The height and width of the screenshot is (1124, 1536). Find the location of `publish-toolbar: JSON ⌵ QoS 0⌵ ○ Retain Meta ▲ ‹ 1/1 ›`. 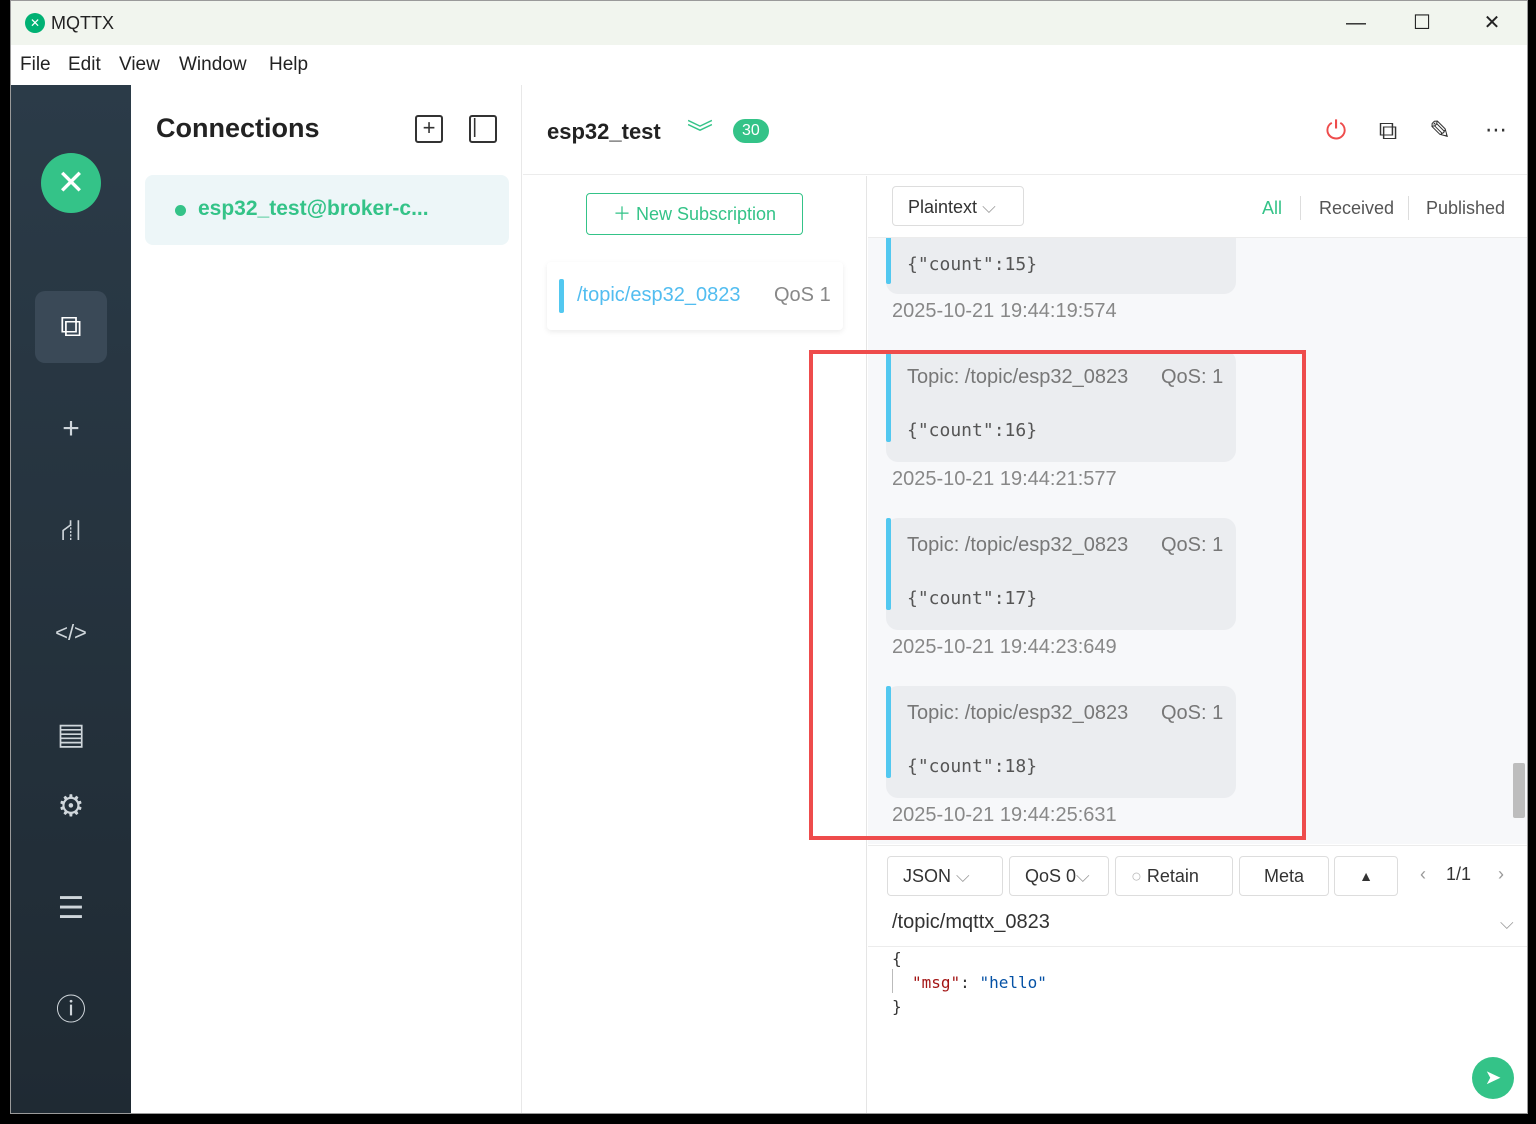

publish-toolbar: JSON ⌵ QoS 0⌵ ○ Retain Meta ▲ ‹ 1/1 › is located at coordinates (1197, 875).